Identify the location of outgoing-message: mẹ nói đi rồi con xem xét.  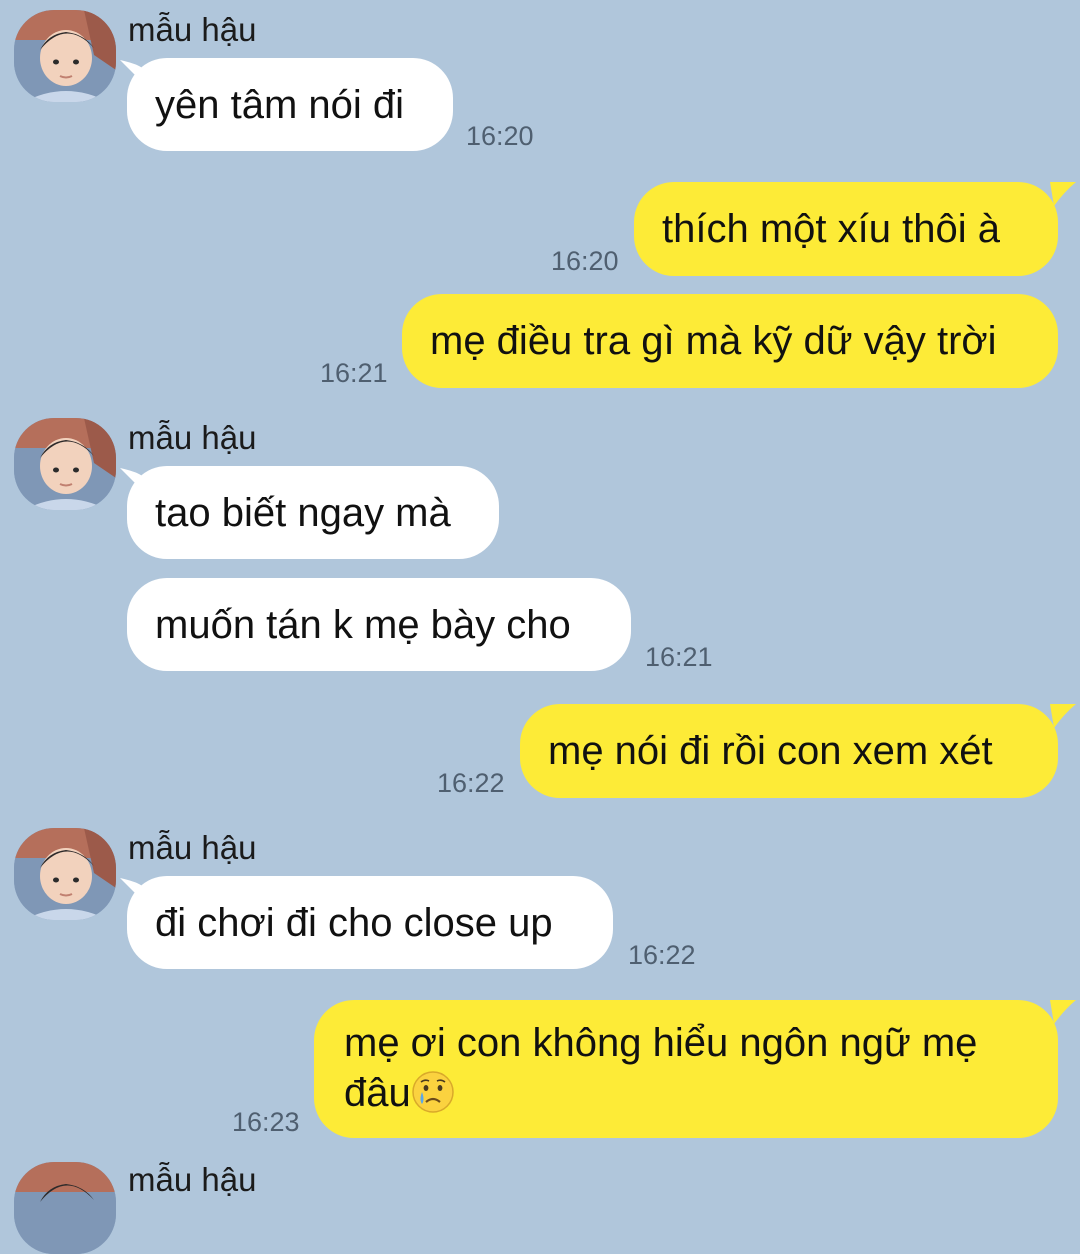
(789, 751).